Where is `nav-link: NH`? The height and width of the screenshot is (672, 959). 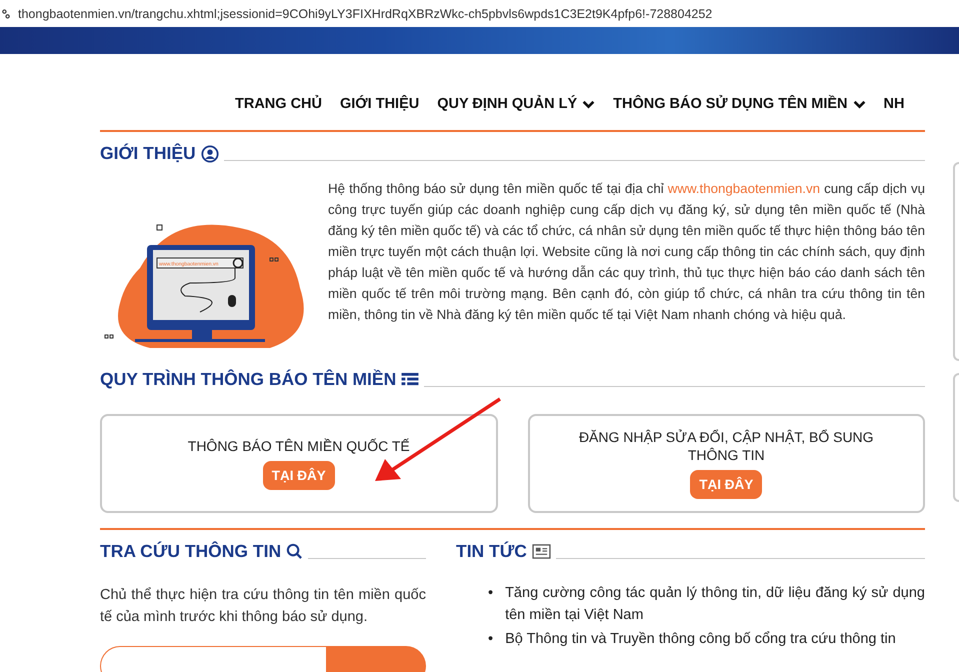
nav-link: NH is located at coordinates (894, 104).